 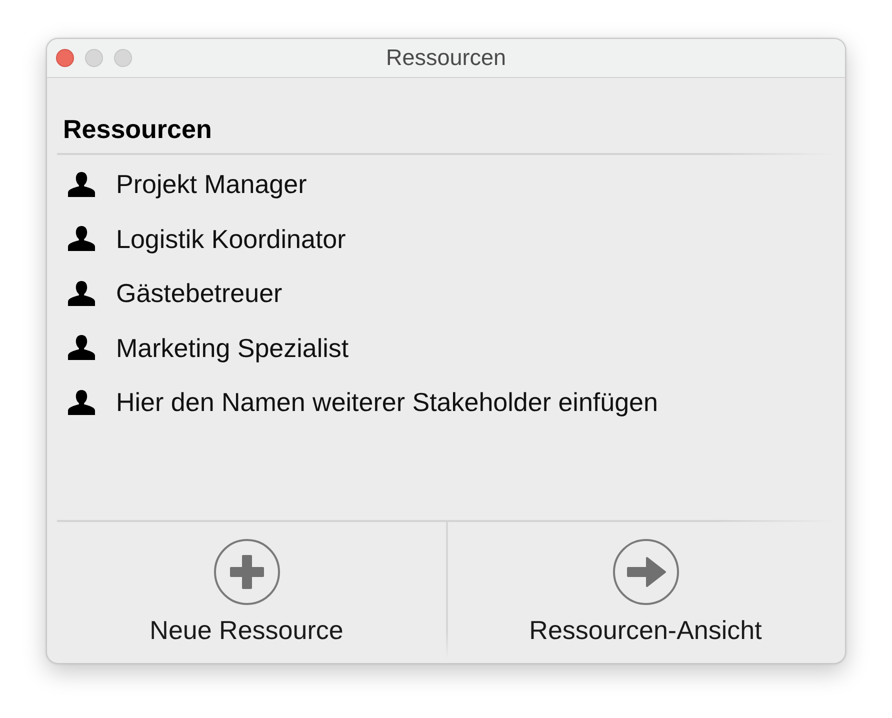 What do you see at coordinates (247, 572) in the screenshot?
I see `plus-circle-icon` at bounding box center [247, 572].